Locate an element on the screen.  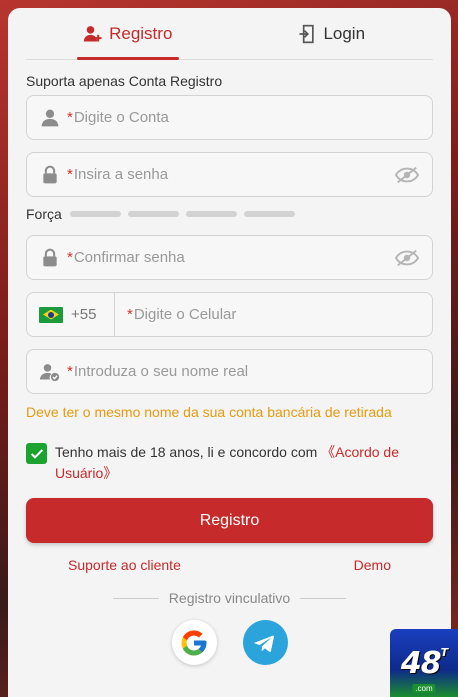
password-strength: Força is located at coordinates (229, 214).